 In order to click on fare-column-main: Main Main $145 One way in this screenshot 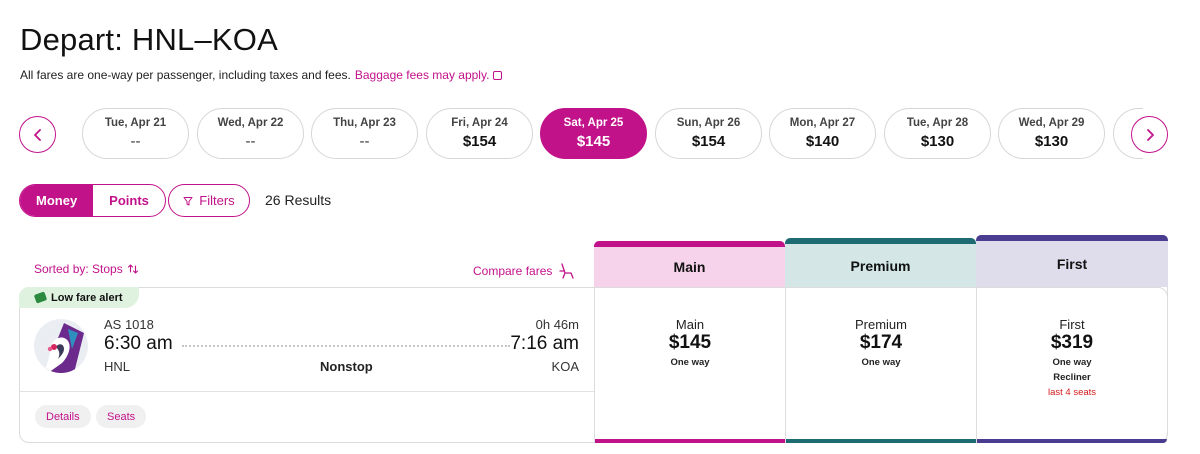, I will do `click(689, 342)`.